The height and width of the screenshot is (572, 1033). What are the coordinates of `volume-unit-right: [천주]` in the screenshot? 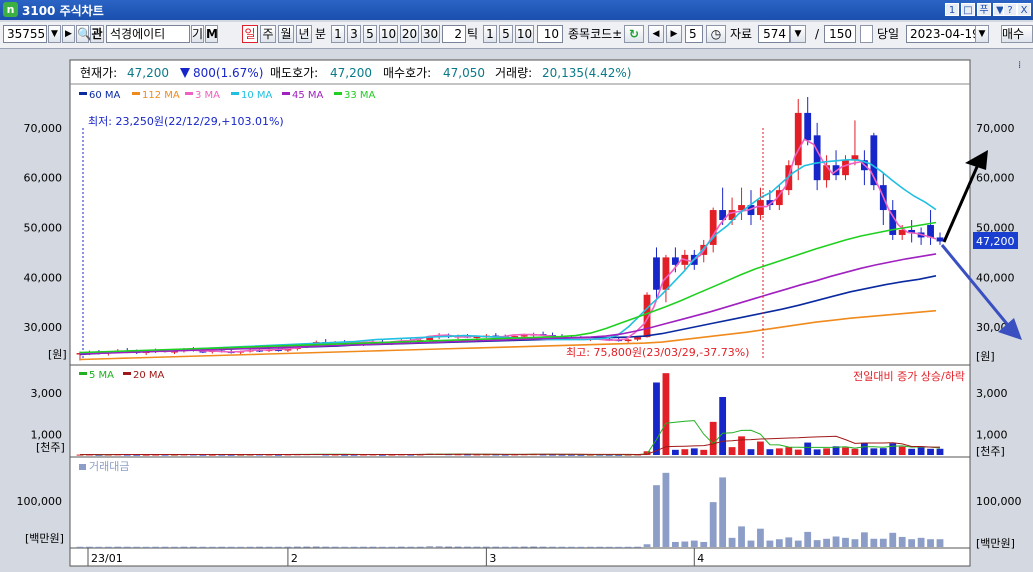 It's located at (990, 451).